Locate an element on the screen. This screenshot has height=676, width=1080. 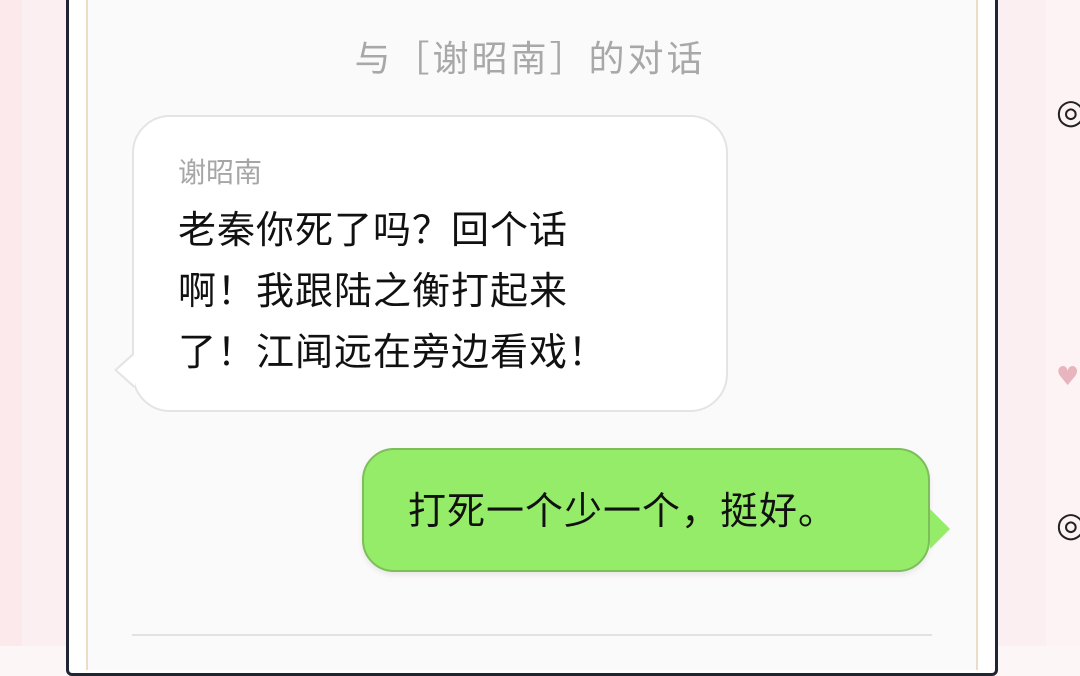
left-margin-decoration is located at coordinates (11, 323).